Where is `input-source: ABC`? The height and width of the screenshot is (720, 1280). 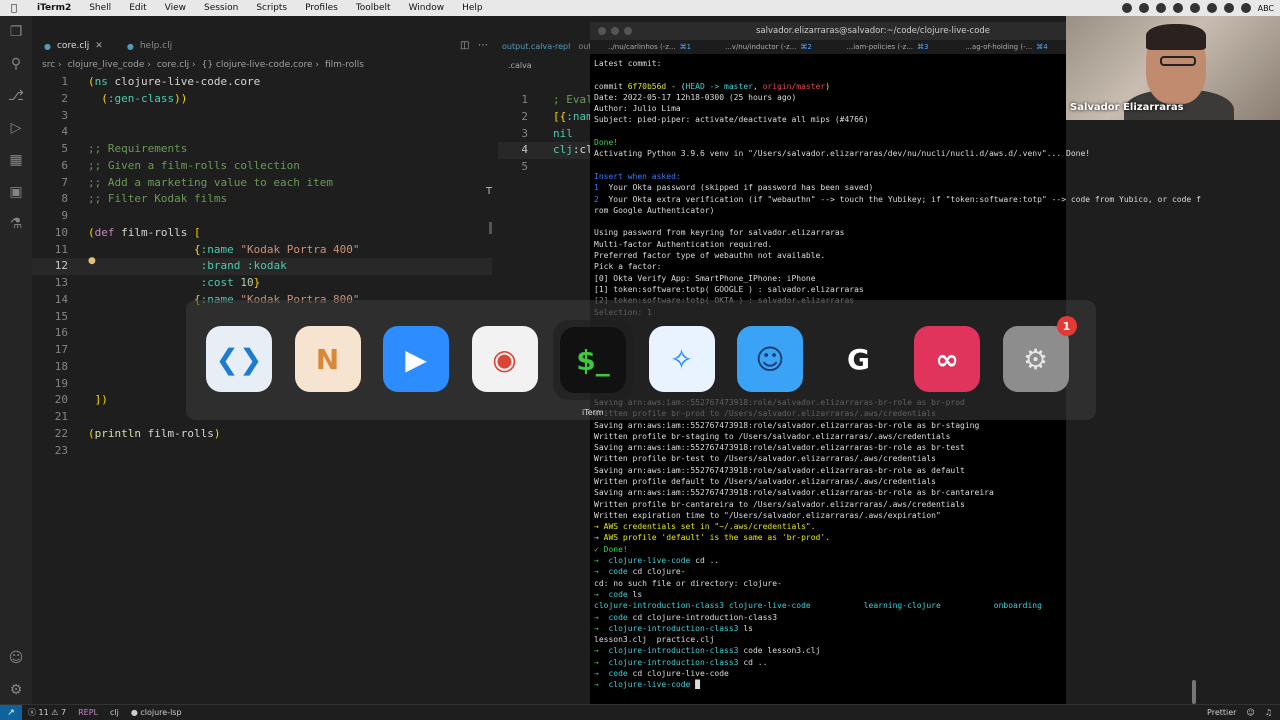 input-source: ABC is located at coordinates (1266, 8).